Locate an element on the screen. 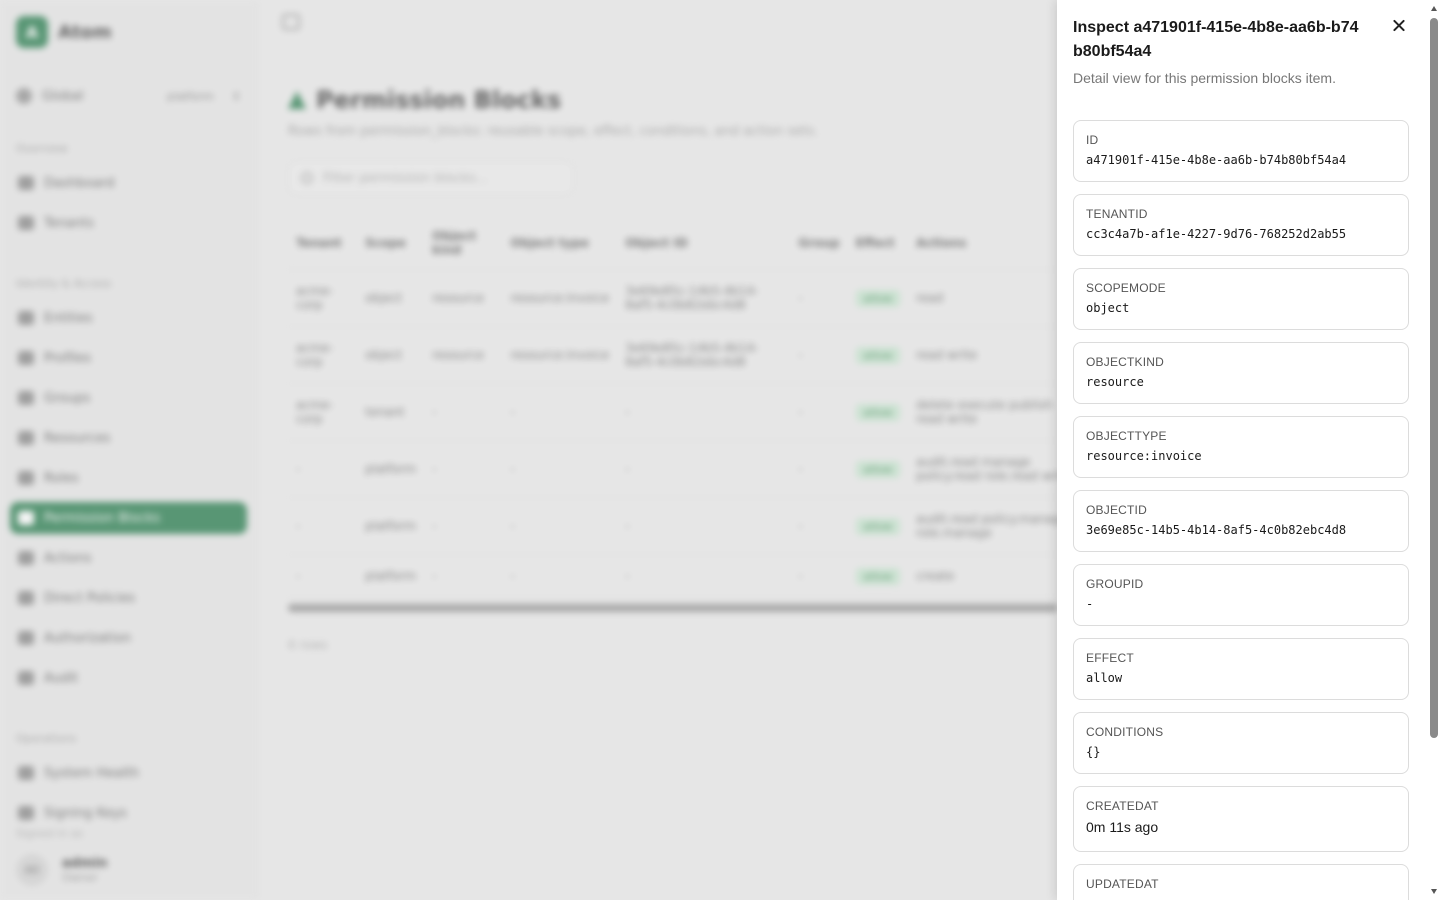 Image resolution: width=1440 pixels, height=900 pixels. scroll-down-arrow-icon is located at coordinates (1434, 891).